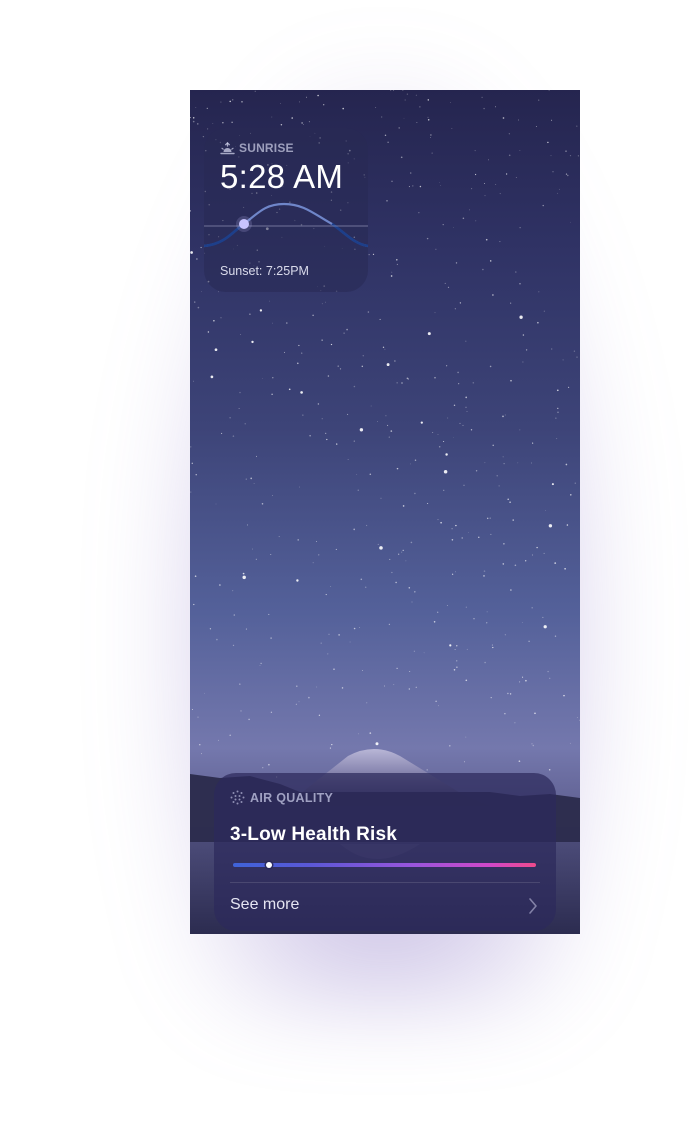 Image resolution: width=690 pixels, height=1144 pixels. I want to click on sunrise-label: SUNRISE, so click(266, 148).